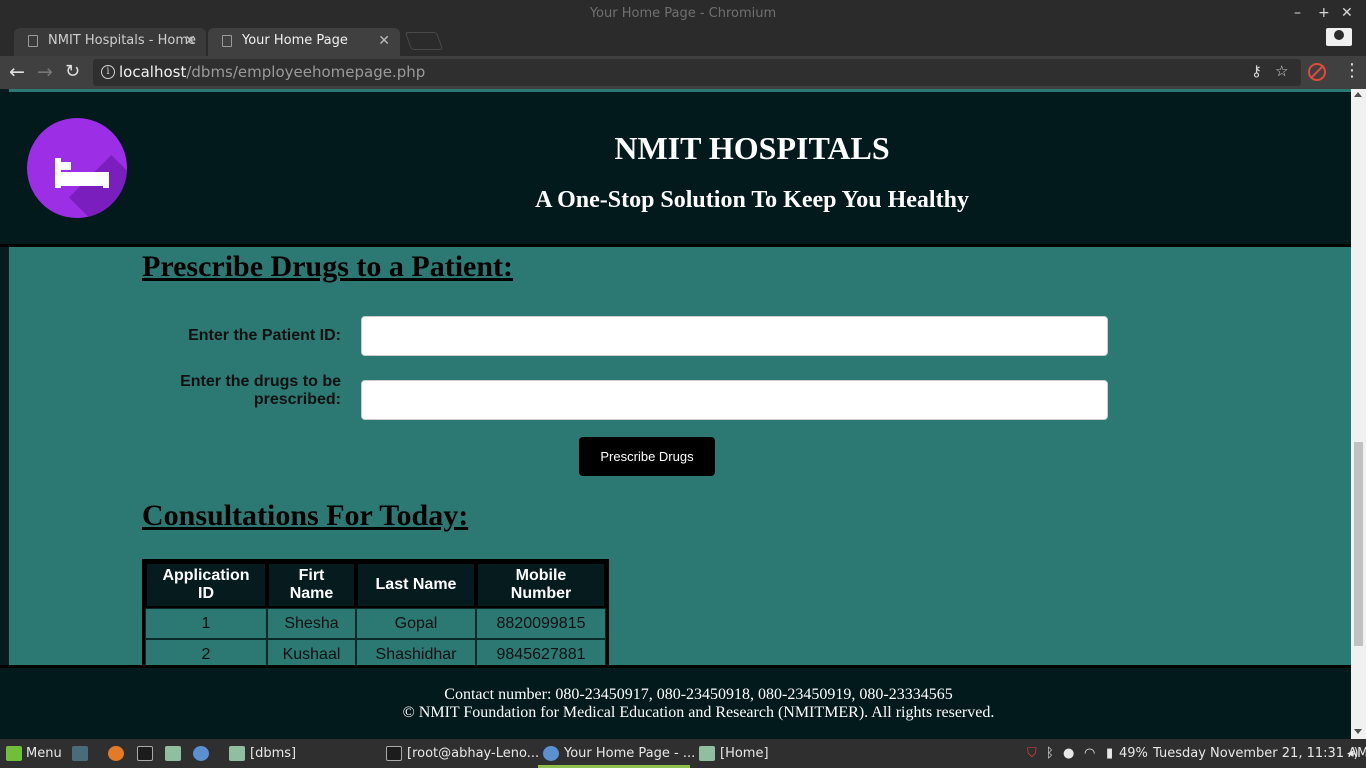 The width and height of the screenshot is (1366, 768). What do you see at coordinates (1352, 70) in the screenshot?
I see `browser-menu-icon: ⋮` at bounding box center [1352, 70].